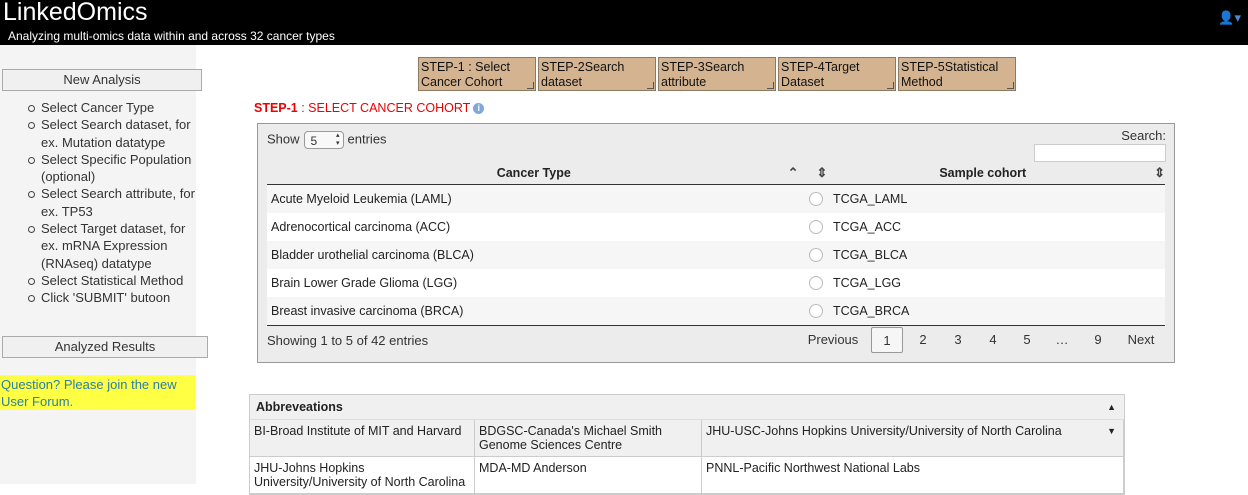  What do you see at coordinates (887, 340) in the screenshot?
I see `page-button-1: 1` at bounding box center [887, 340].